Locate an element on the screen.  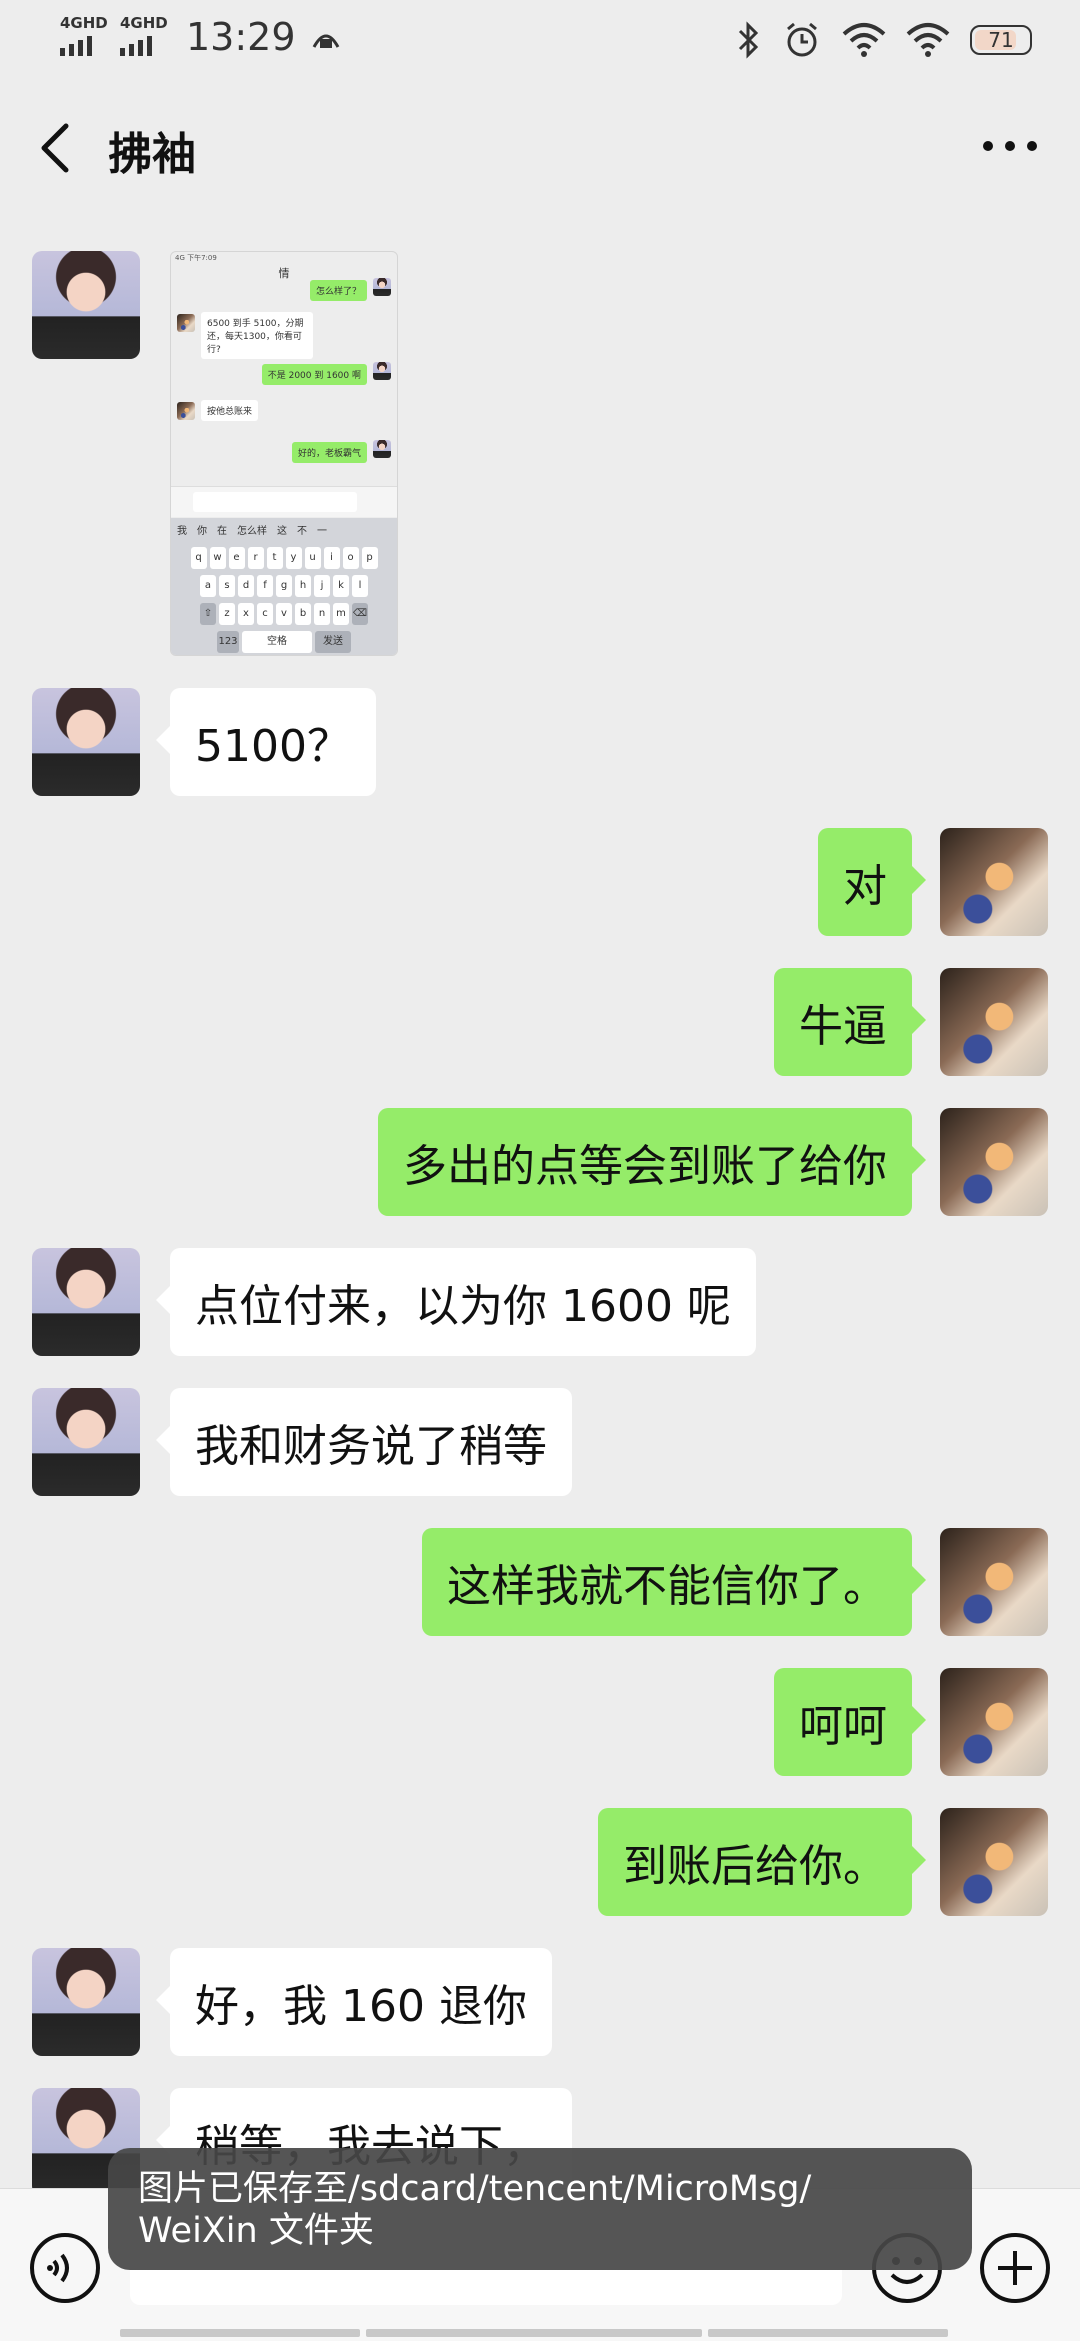
thumb-key-send: 发送 is located at coordinates (333, 642).